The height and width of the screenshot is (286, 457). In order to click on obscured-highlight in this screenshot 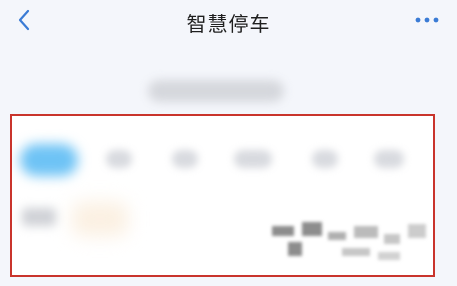, I will do `click(100, 219)`.